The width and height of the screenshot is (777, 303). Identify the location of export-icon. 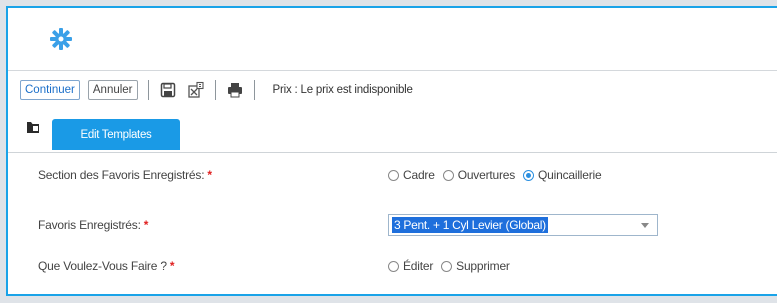
(196, 90).